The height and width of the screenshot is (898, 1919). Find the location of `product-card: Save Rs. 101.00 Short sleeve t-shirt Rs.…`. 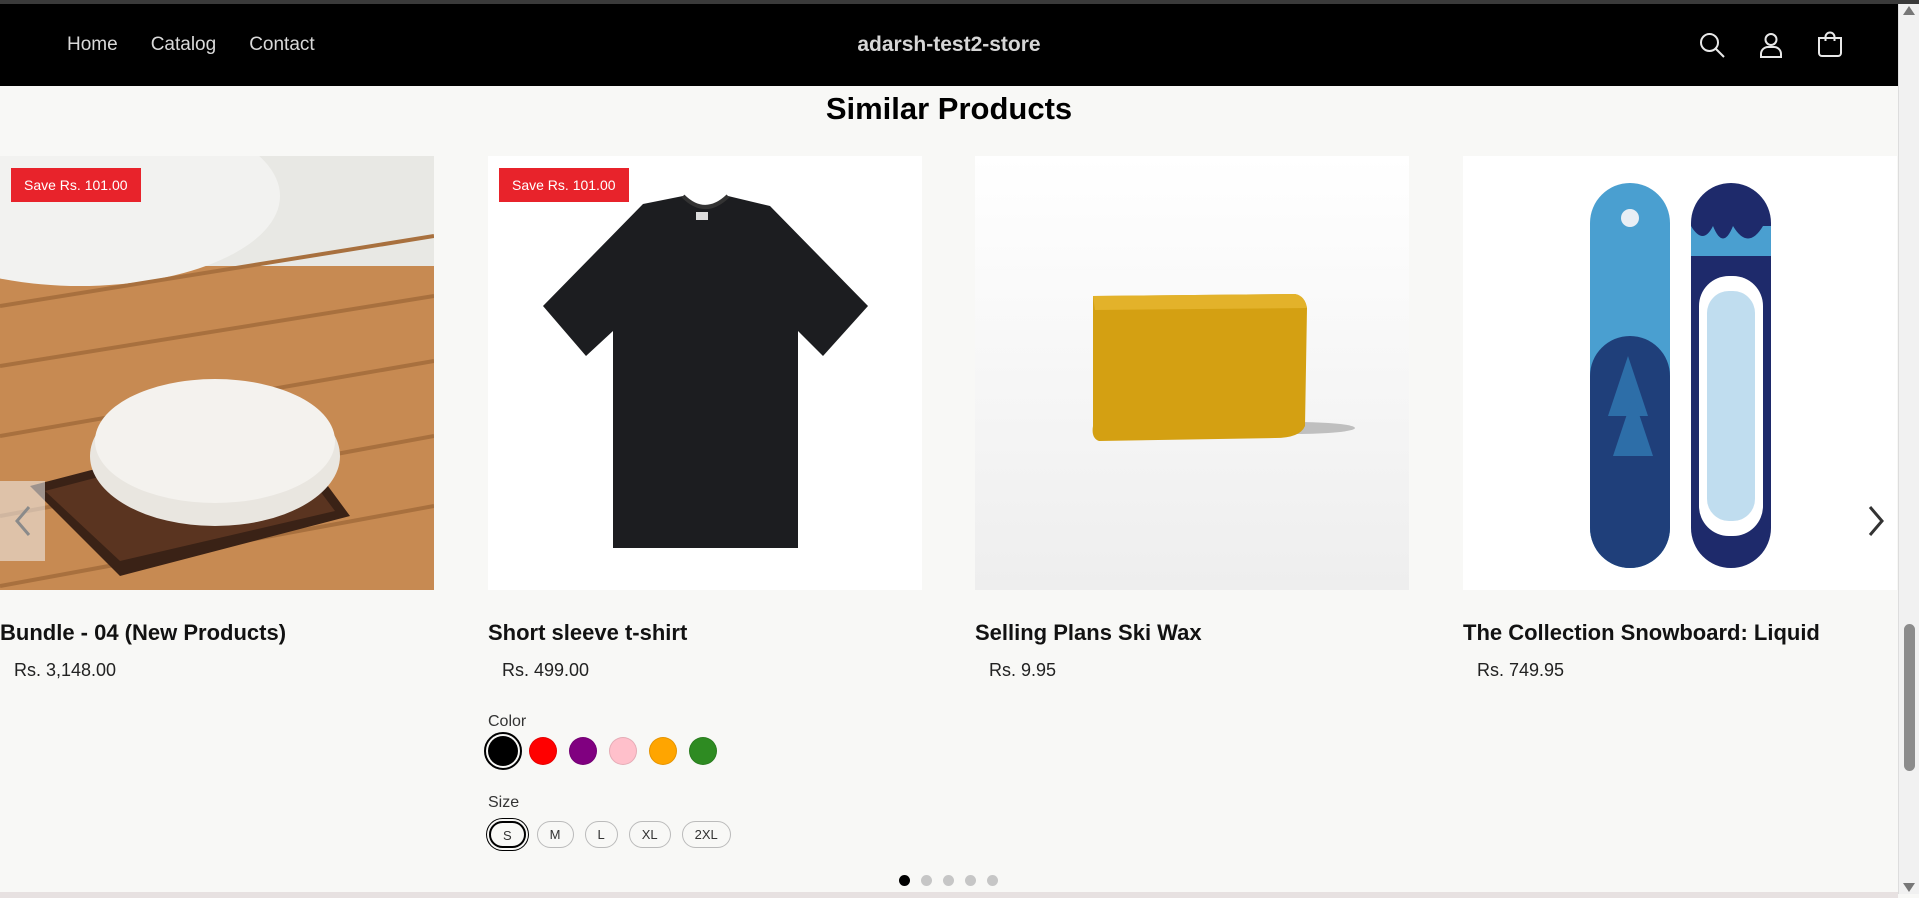

product-card: Save Rs. 101.00 Short sleeve t-shirt Rs.… is located at coordinates (705, 418).